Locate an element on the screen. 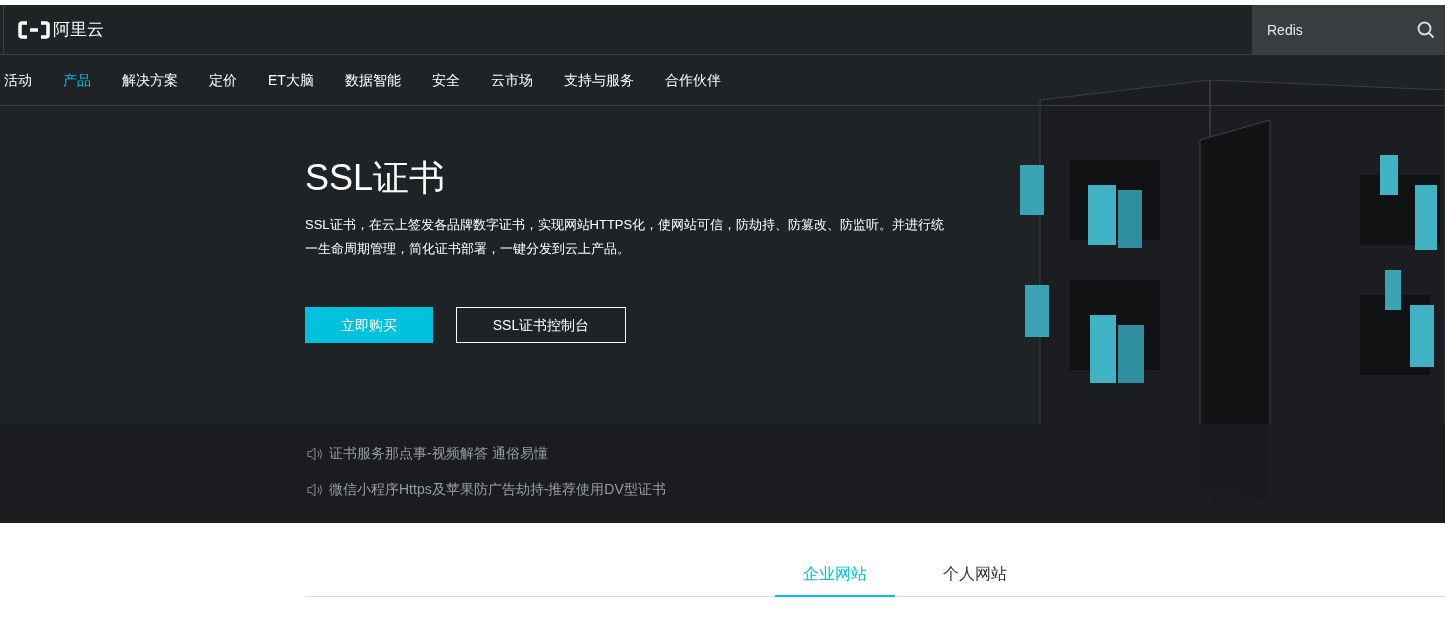 Image resolution: width=1445 pixels, height=626 pixels. nav-link: 定价 is located at coordinates (223, 80).